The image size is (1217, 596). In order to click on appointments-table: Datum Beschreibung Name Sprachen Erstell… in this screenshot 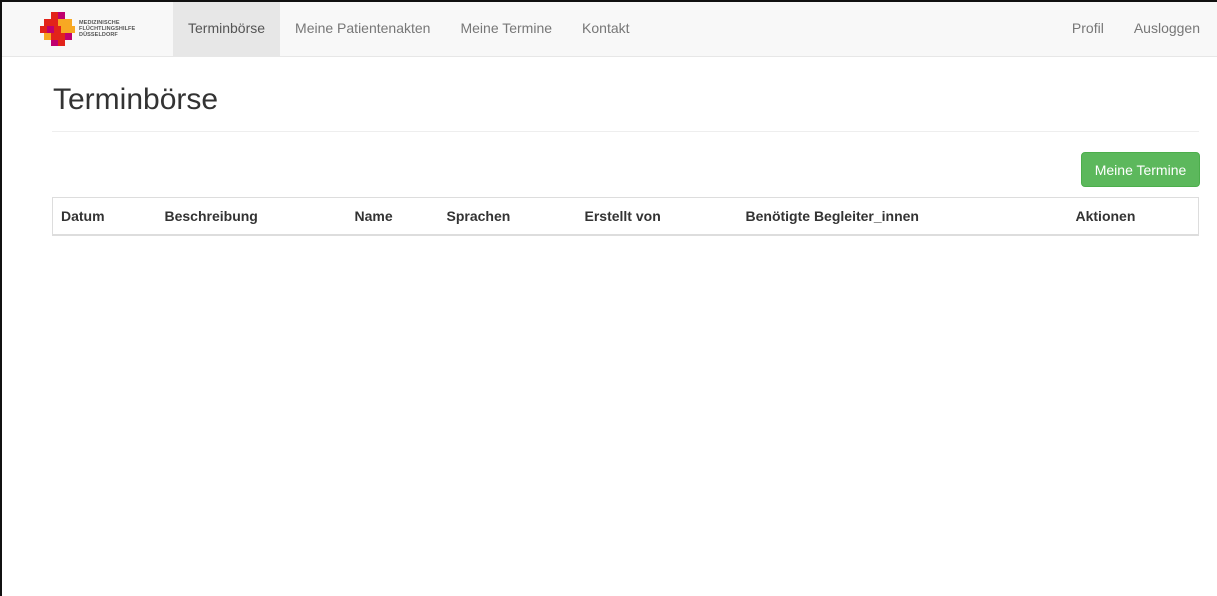, I will do `click(625, 216)`.